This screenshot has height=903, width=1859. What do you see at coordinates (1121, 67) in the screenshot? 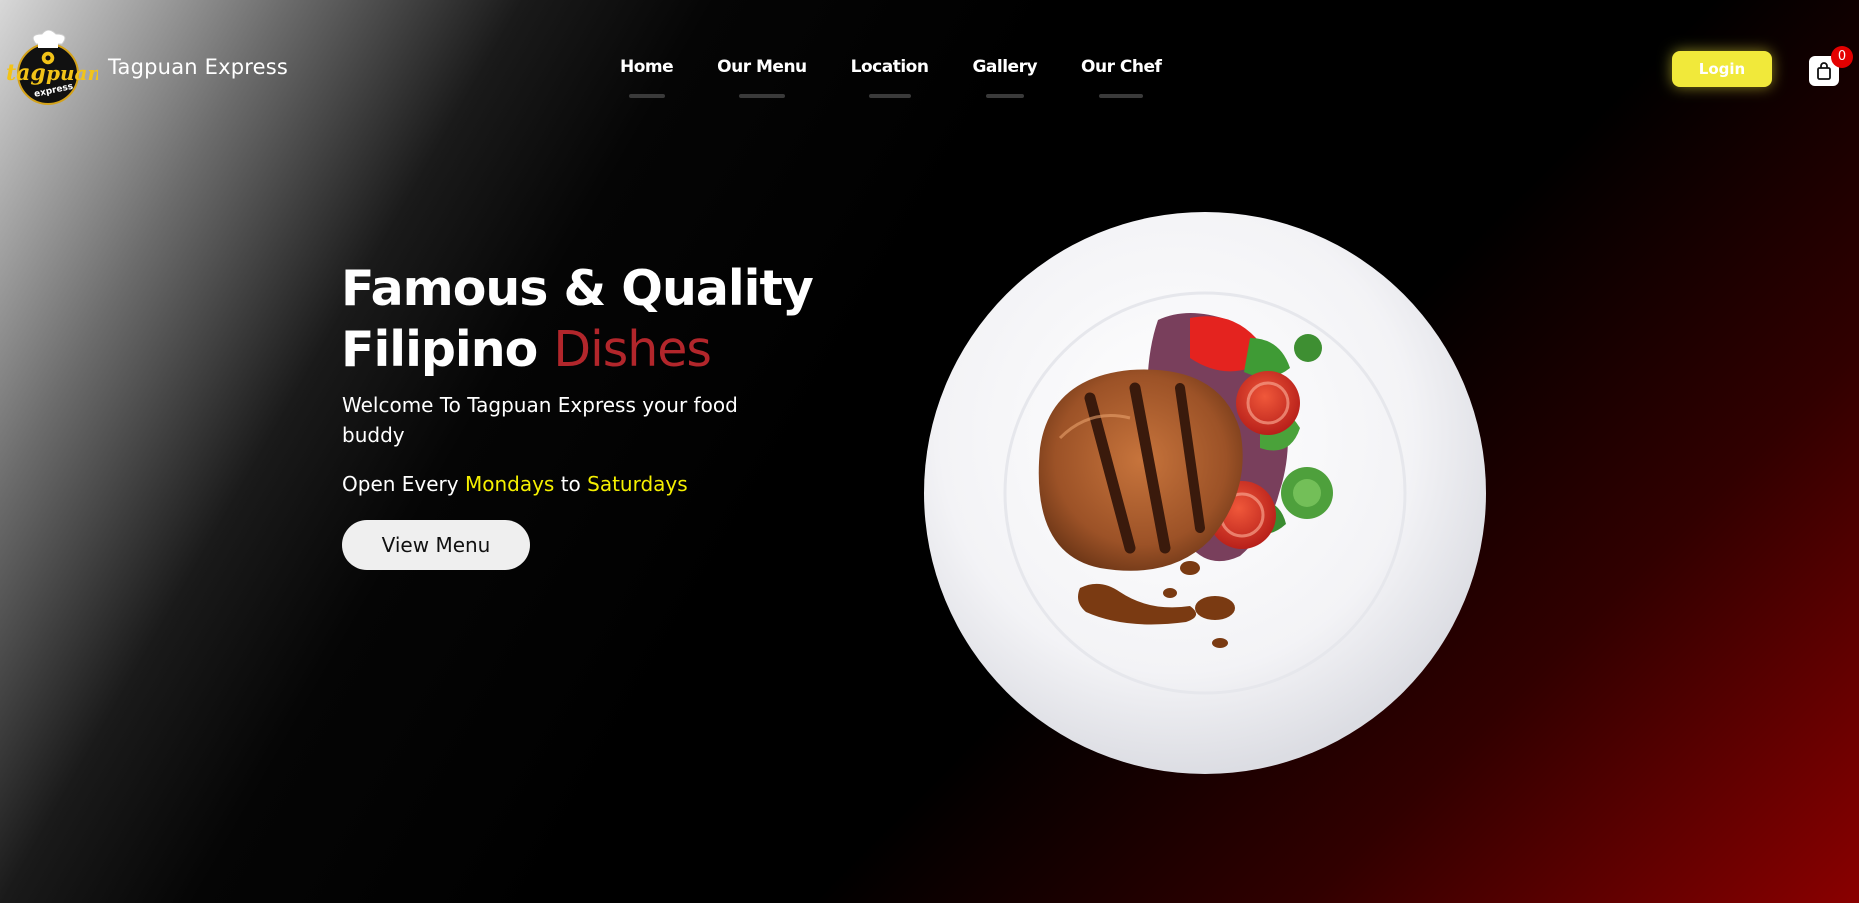
I see `nav-item-label: Our Chef` at bounding box center [1121, 67].